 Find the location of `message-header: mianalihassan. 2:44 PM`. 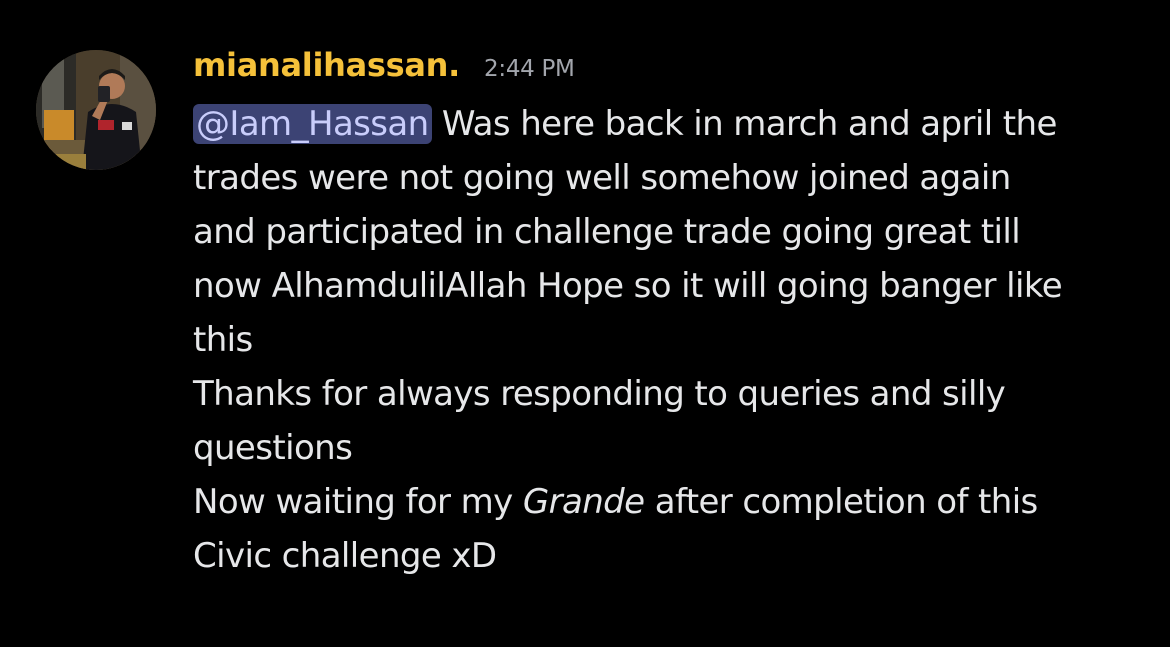

message-header: mianalihassan. 2:44 PM is located at coordinates (384, 70).